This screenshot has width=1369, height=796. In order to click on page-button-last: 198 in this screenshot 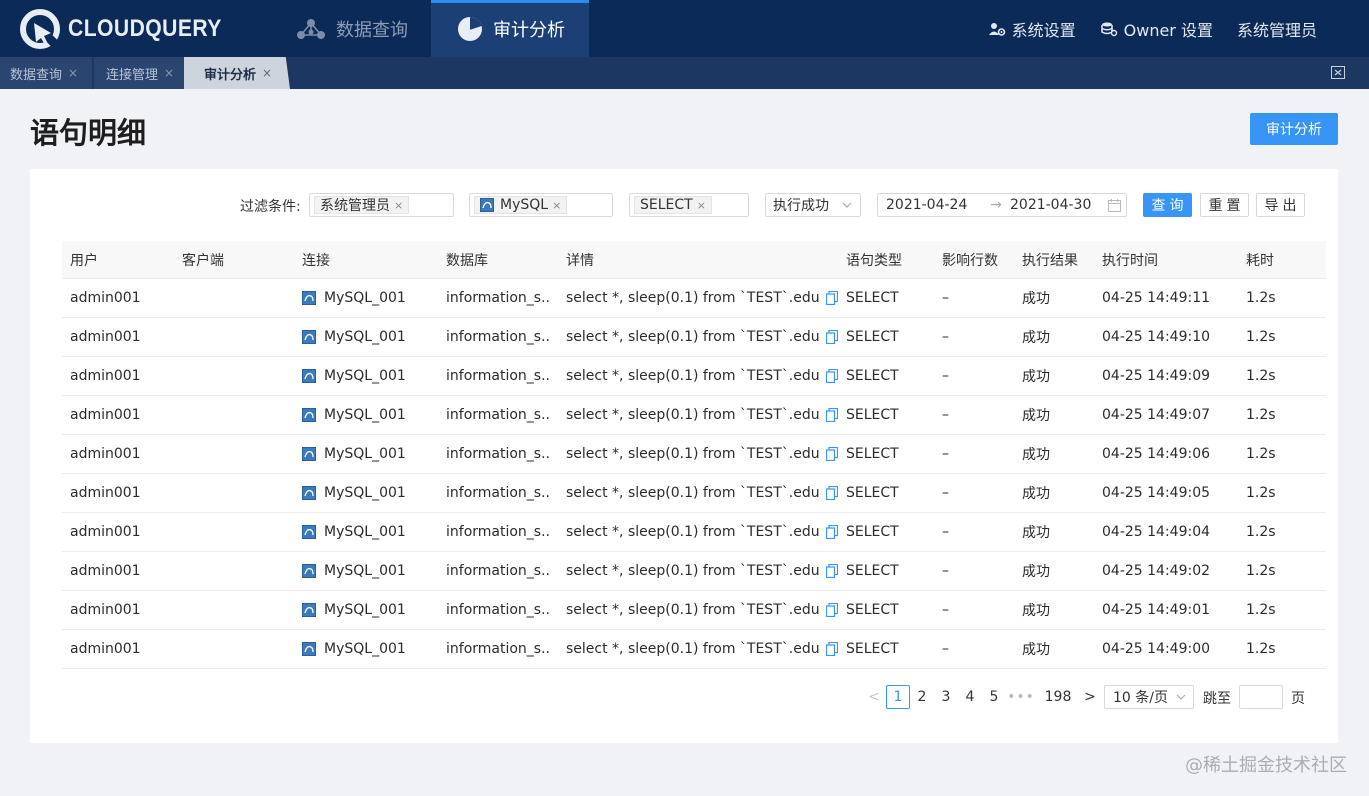, I will do `click(1058, 697)`.